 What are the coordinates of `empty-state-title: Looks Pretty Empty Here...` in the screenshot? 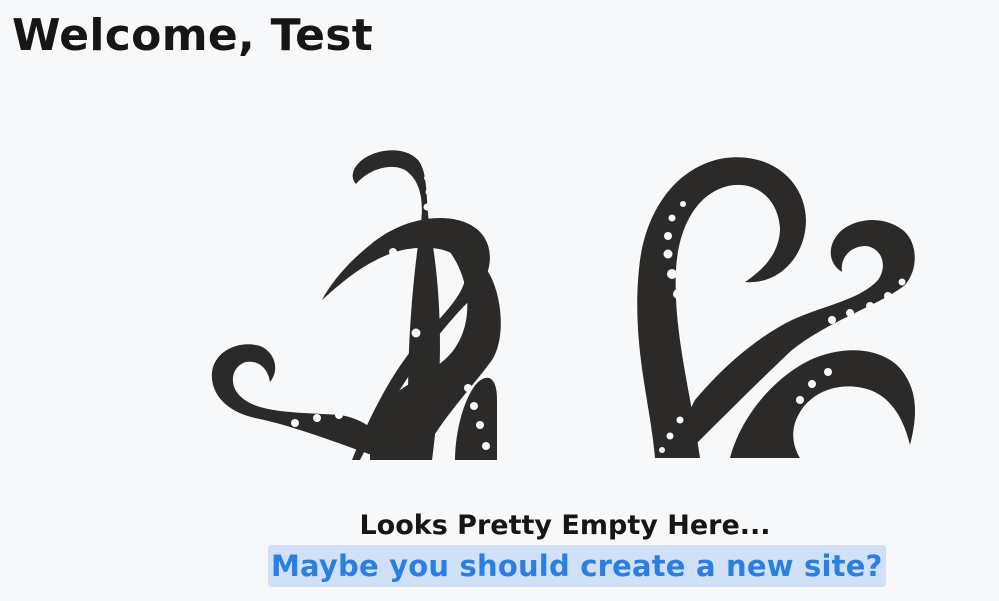 It's located at (565, 525).